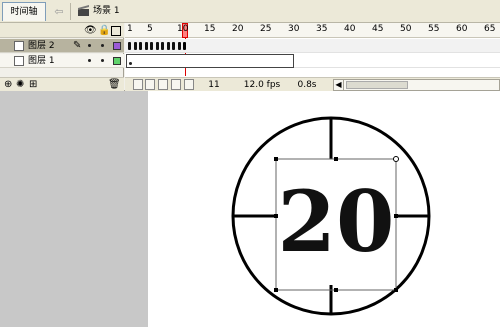  Describe the element at coordinates (33, 85) in the screenshot. I see `add-folder-icon: ⊞` at that location.